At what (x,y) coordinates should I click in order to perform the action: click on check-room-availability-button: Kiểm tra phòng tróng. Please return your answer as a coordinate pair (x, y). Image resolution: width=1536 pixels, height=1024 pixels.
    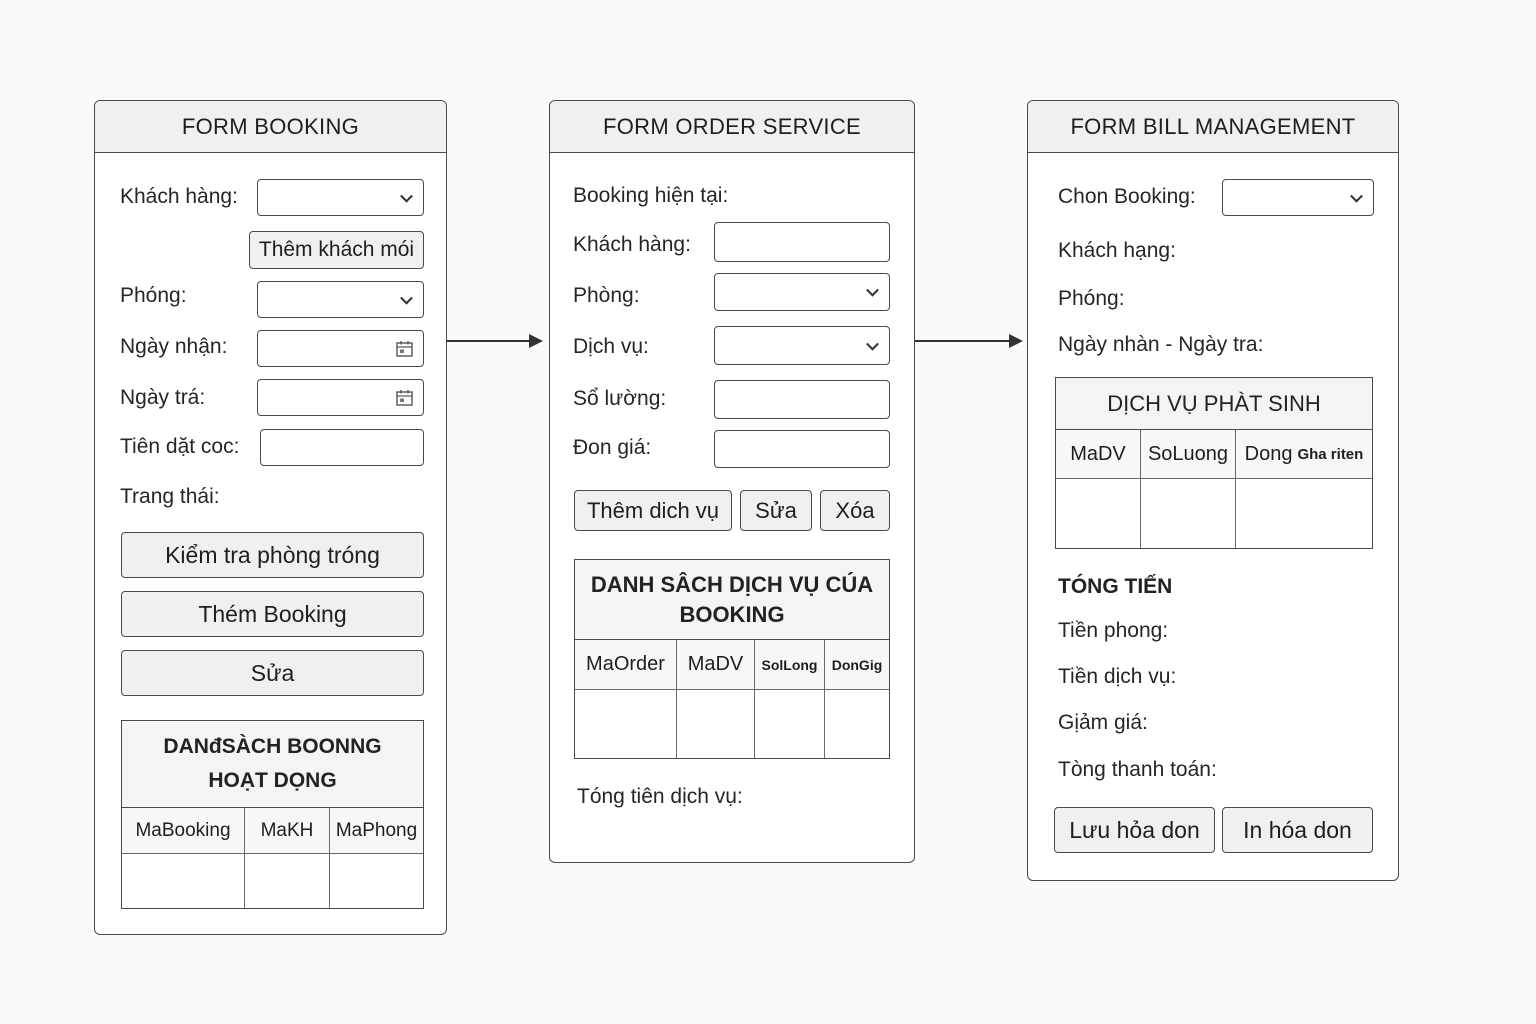
    Looking at the image, I should click on (272, 555).